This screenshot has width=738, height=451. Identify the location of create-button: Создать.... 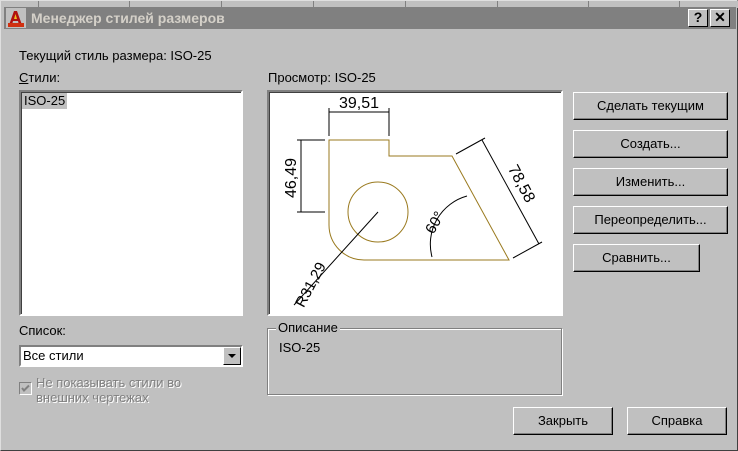
(650, 144).